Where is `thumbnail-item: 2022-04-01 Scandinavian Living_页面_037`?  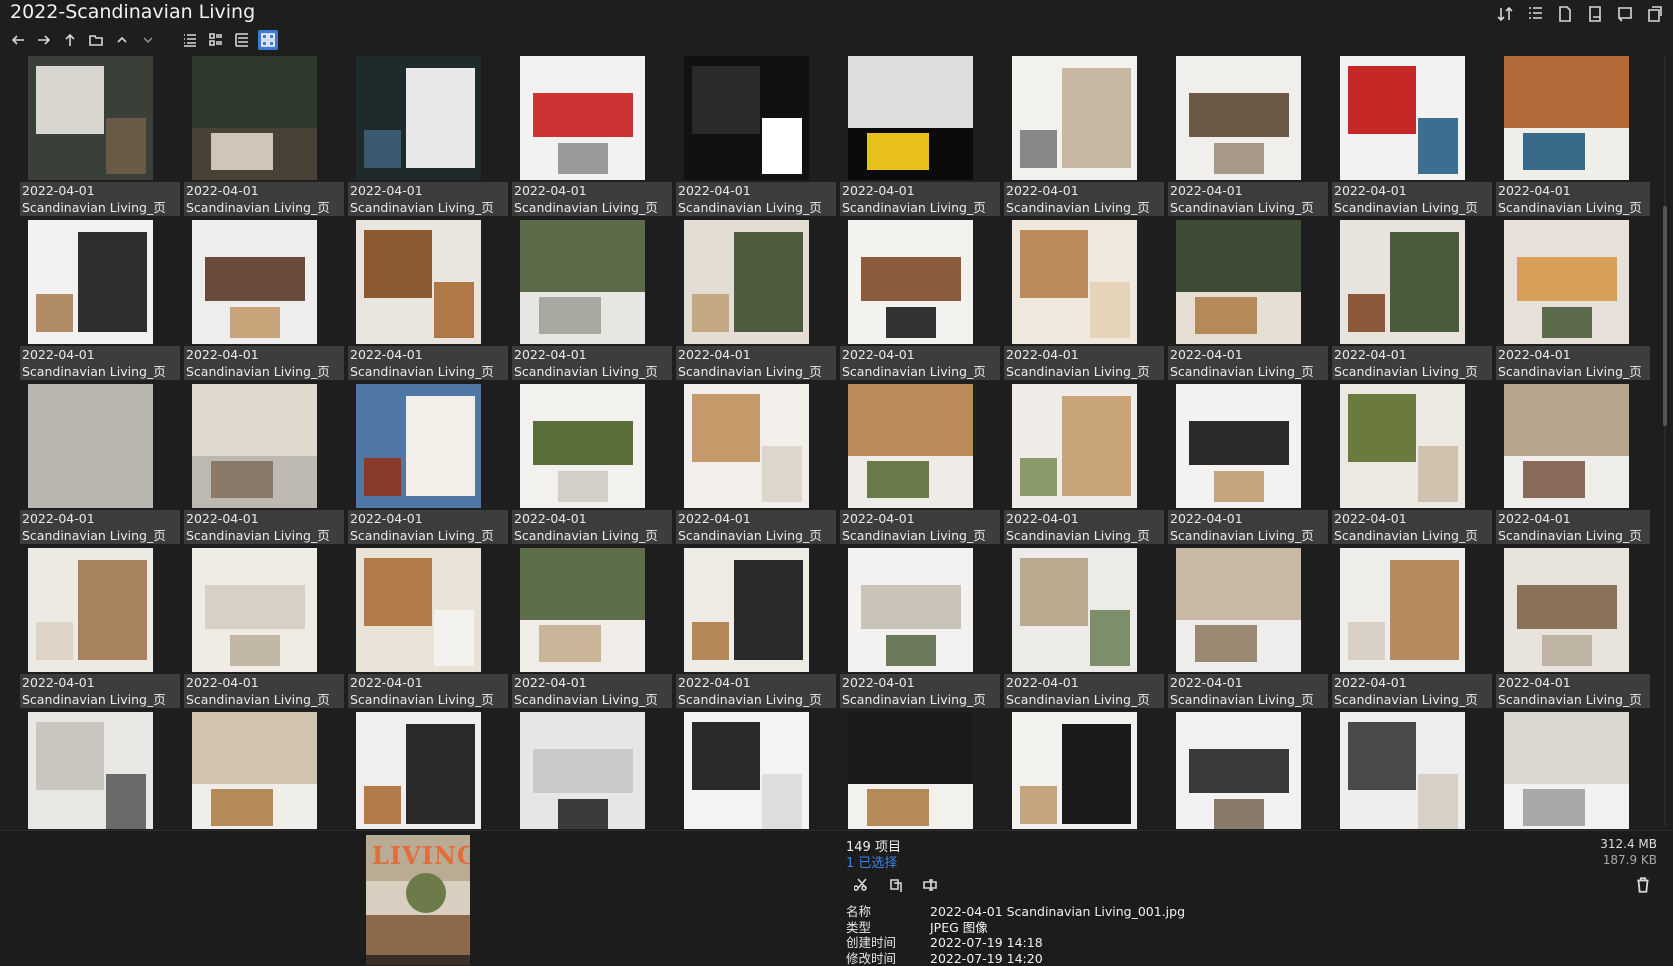 thumbnail-item: 2022-04-01 Scandinavian Living_页面_037 is located at coordinates (262, 300).